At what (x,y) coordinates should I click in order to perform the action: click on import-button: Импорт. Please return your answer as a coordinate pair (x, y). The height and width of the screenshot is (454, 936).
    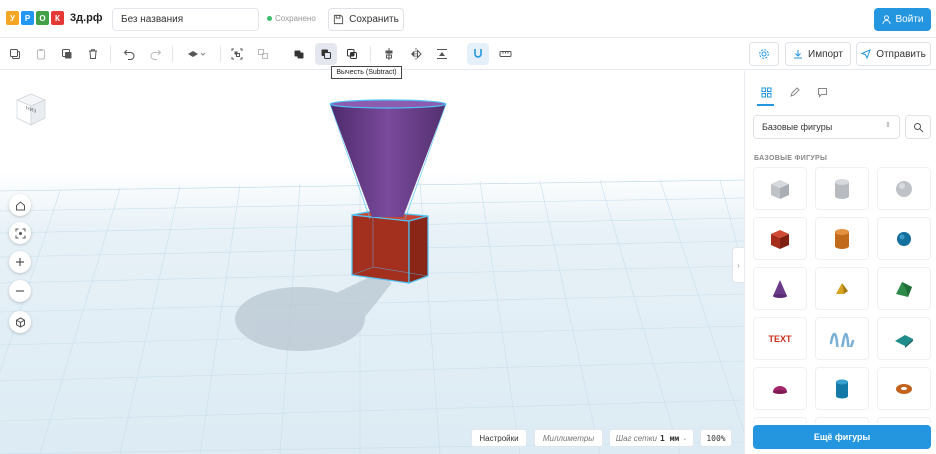
    Looking at the image, I should click on (818, 54).